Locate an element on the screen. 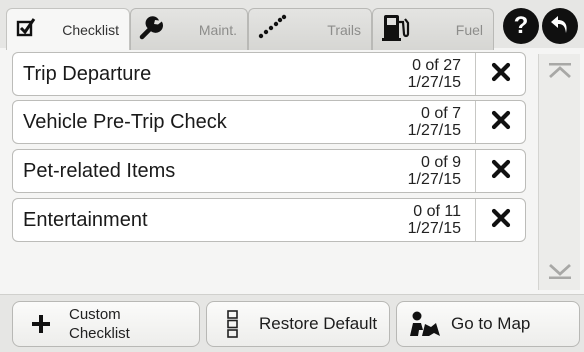 This screenshot has width=584, height=352. tab-label: Checklist is located at coordinates (90, 29).